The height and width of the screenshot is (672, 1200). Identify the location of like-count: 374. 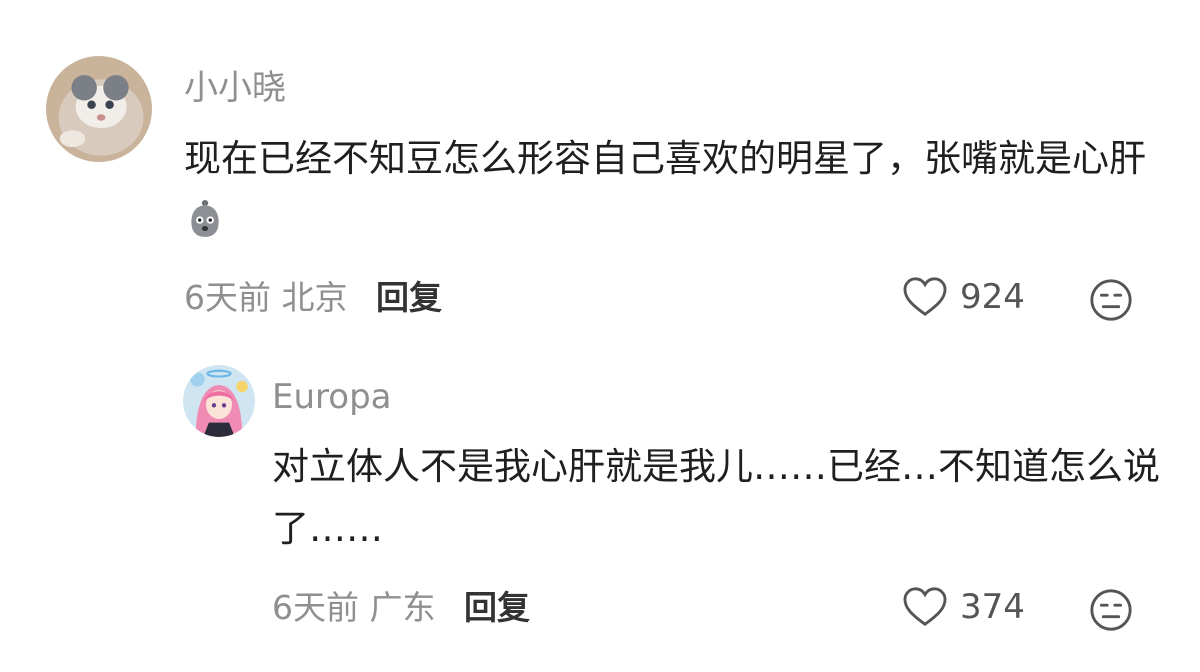
(992, 607).